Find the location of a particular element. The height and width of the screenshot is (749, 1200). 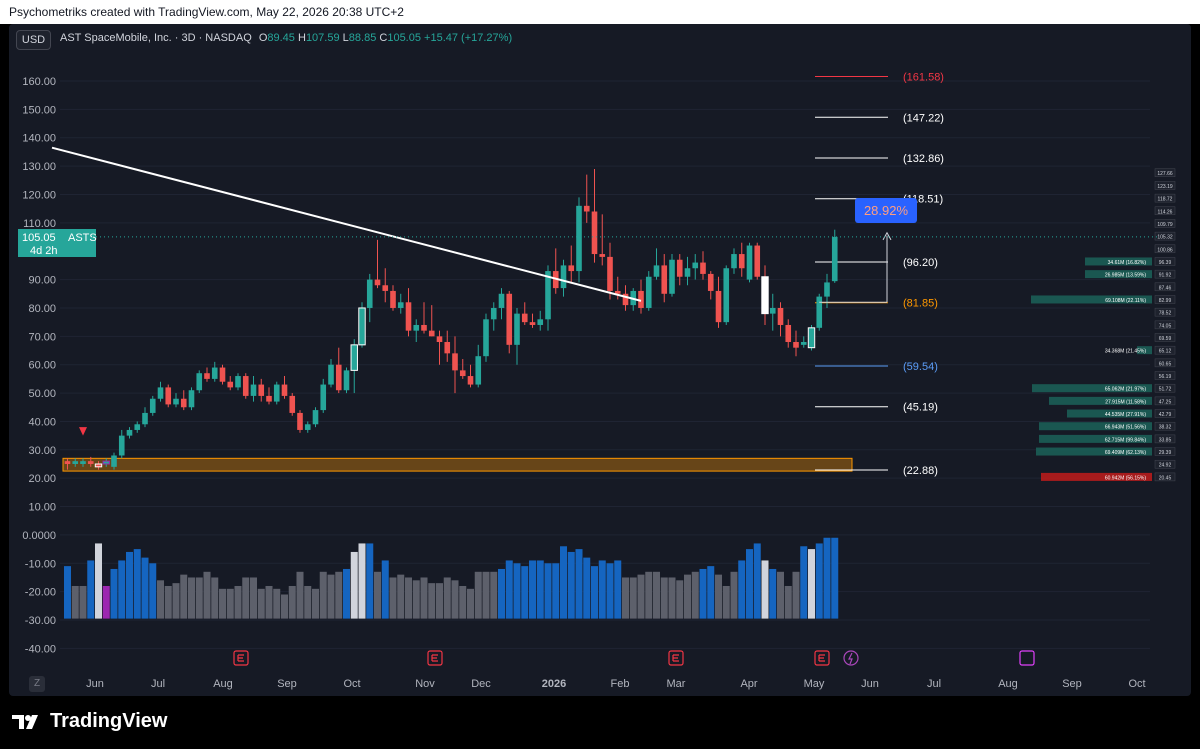

volume-bar is located at coordinates (439, 601).